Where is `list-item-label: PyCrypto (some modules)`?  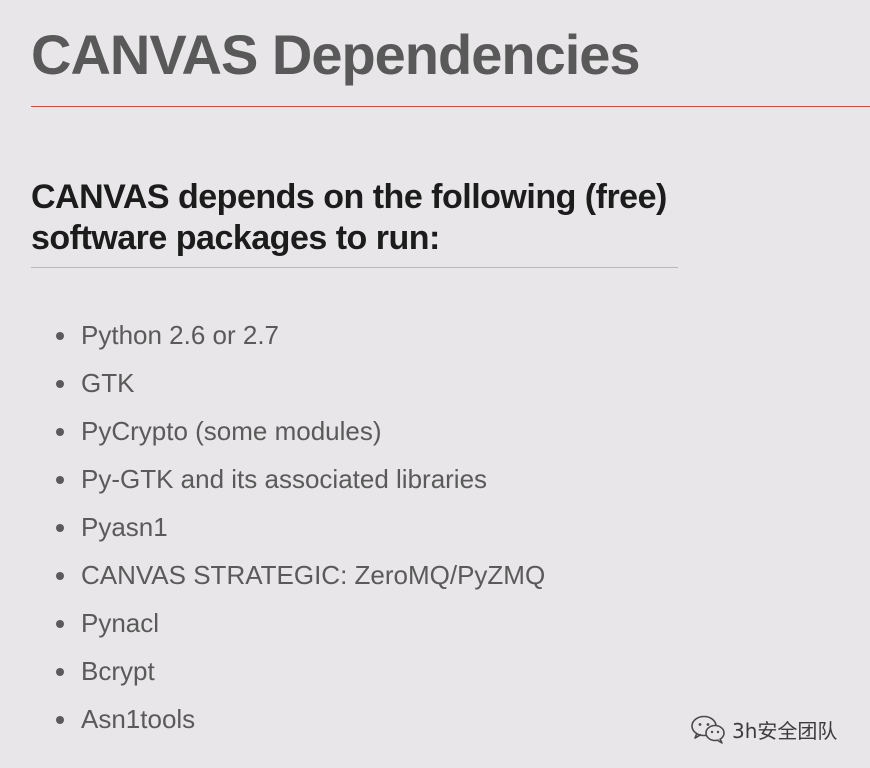
list-item-label: PyCrypto (some modules) is located at coordinates (231, 431).